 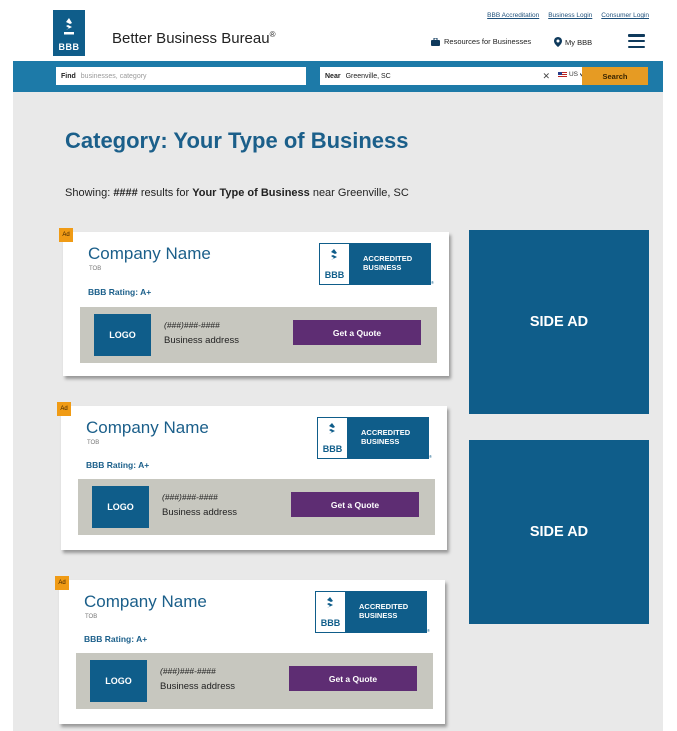 What do you see at coordinates (181, 76) in the screenshot?
I see `find-input: Find businesses, category` at bounding box center [181, 76].